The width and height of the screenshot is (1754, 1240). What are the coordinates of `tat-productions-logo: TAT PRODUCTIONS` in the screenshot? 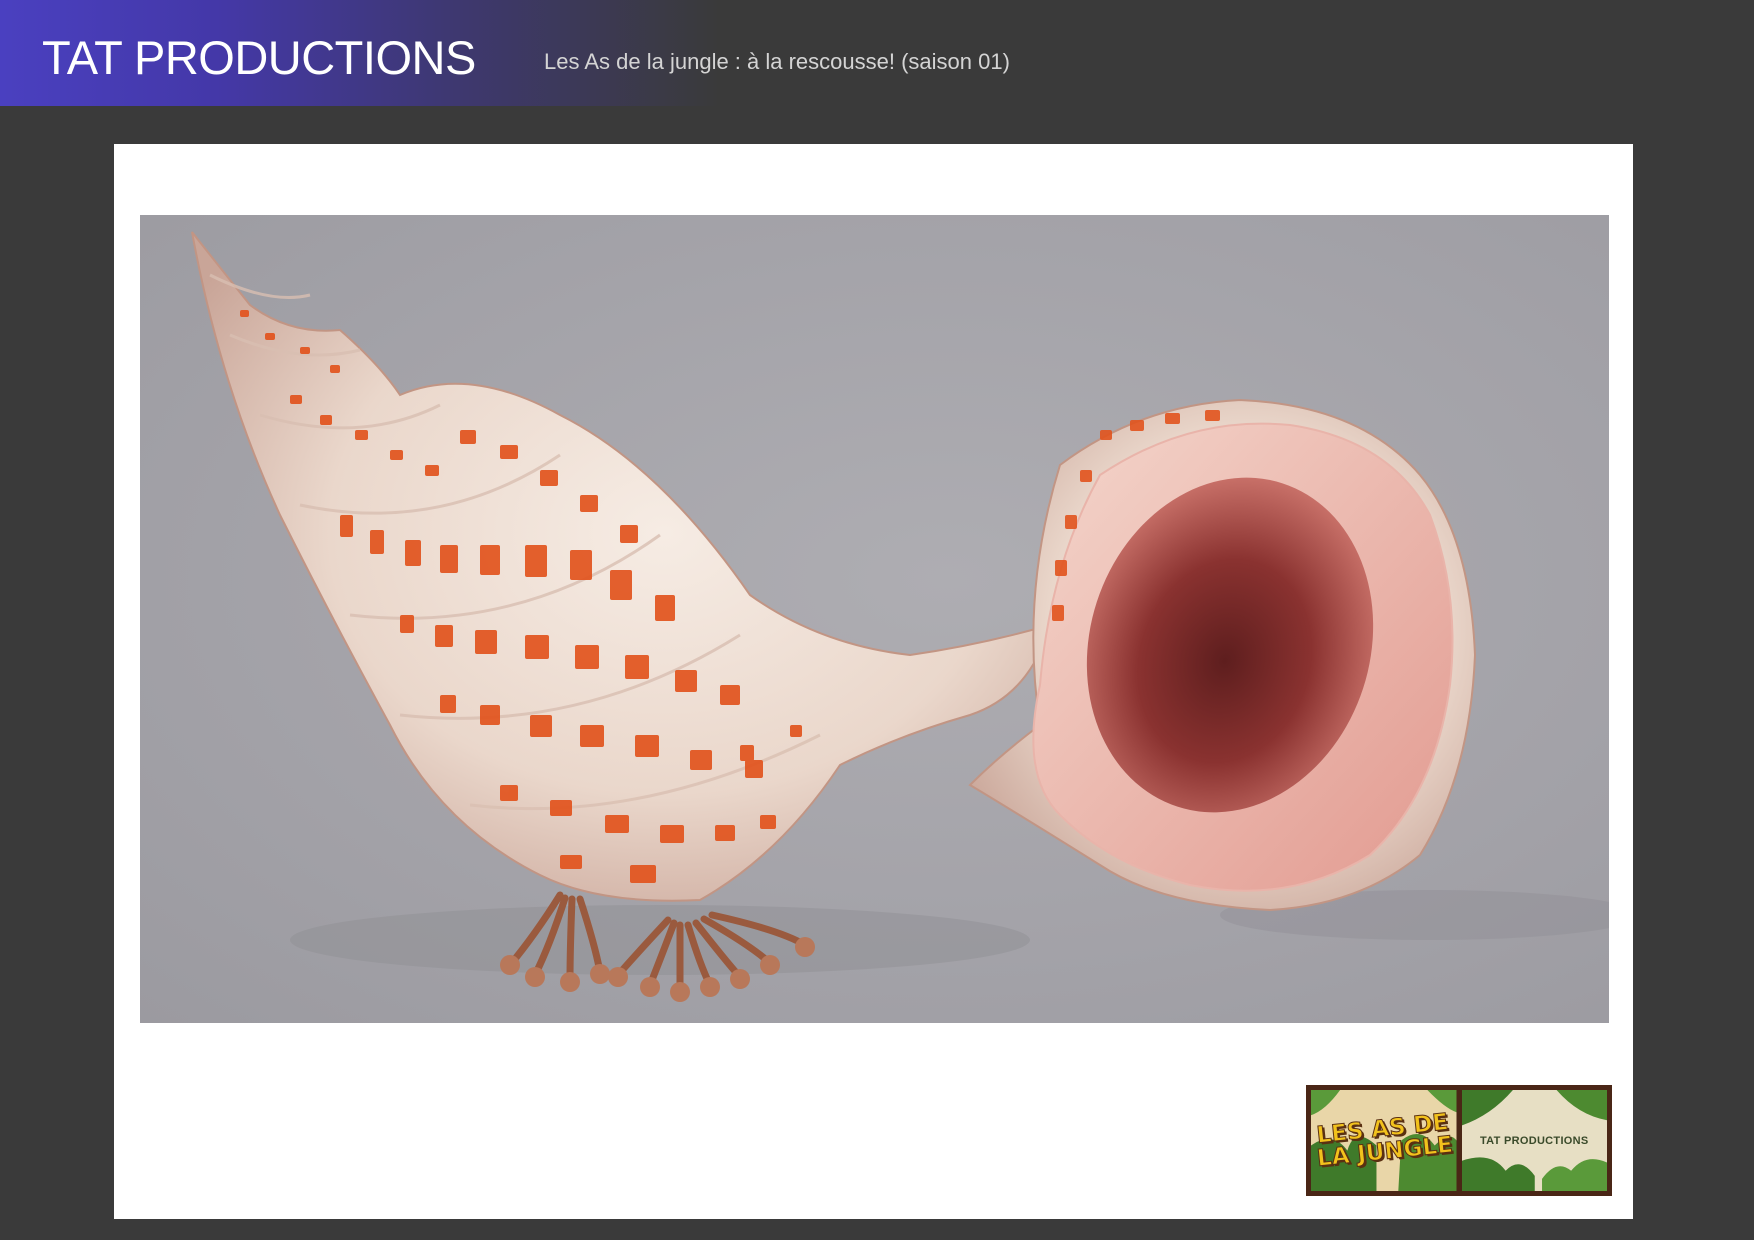 It's located at (1534, 1140).